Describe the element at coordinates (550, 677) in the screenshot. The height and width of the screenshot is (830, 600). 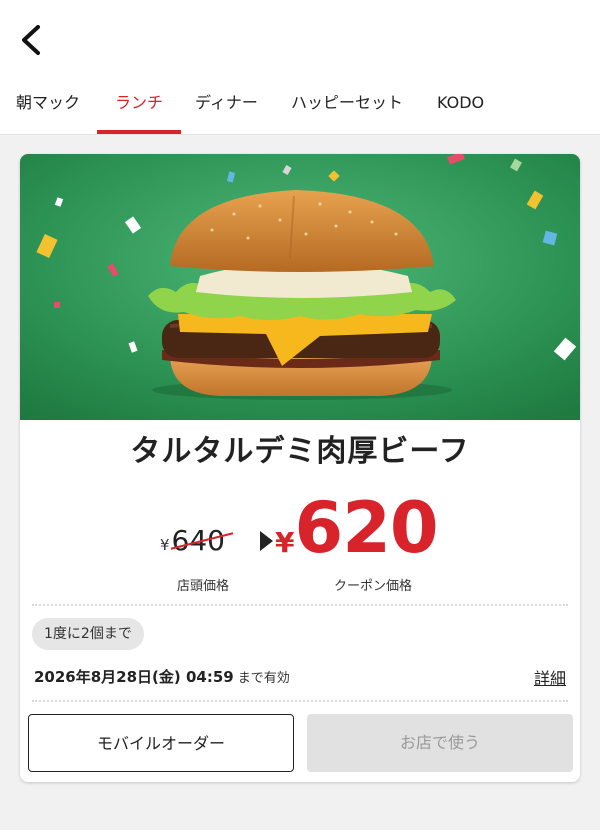
I see `details-link: 詳細` at that location.